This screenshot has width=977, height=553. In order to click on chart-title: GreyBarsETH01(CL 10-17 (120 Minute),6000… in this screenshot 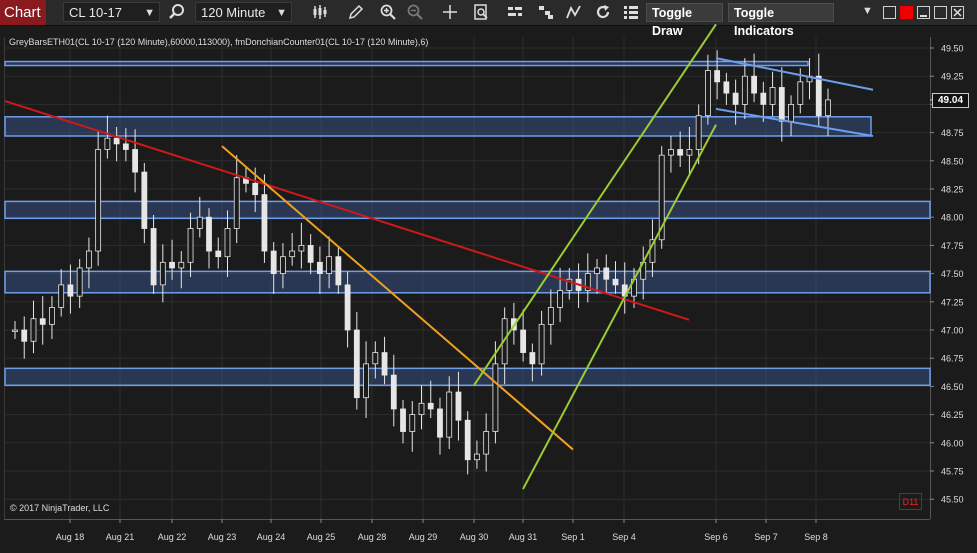, I will do `click(219, 42)`.